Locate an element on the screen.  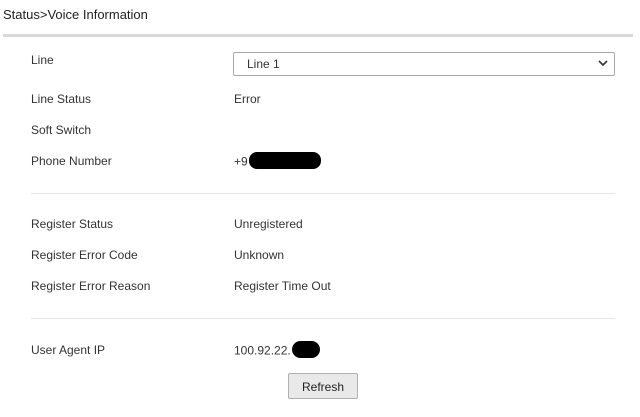
register-error-code-row: Register Error Code Unknown is located at coordinates (323, 258).